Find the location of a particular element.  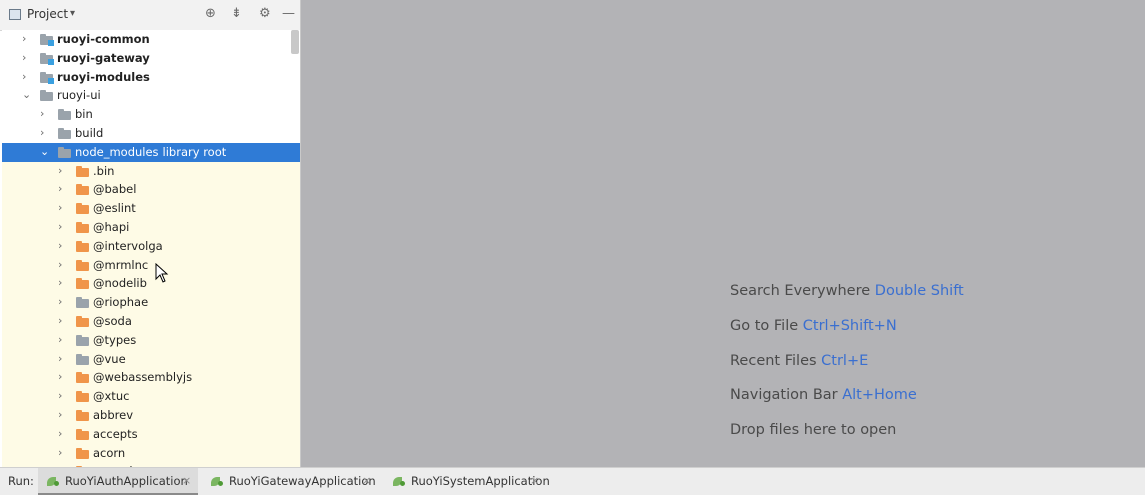

tree-item-label: acorn is located at coordinates (109, 452).